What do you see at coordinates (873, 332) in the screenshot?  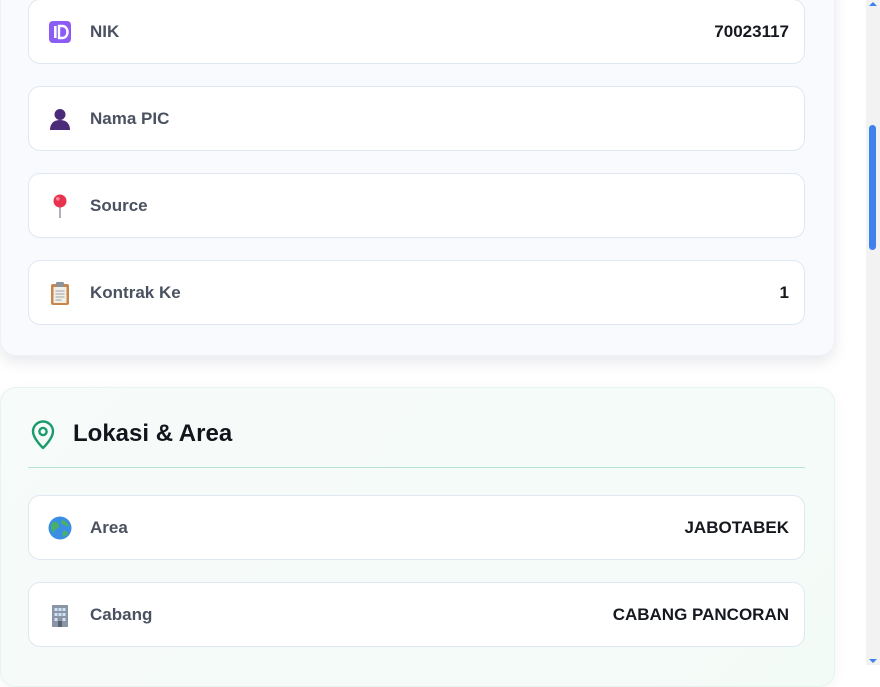 I see `scrollbar-track` at bounding box center [873, 332].